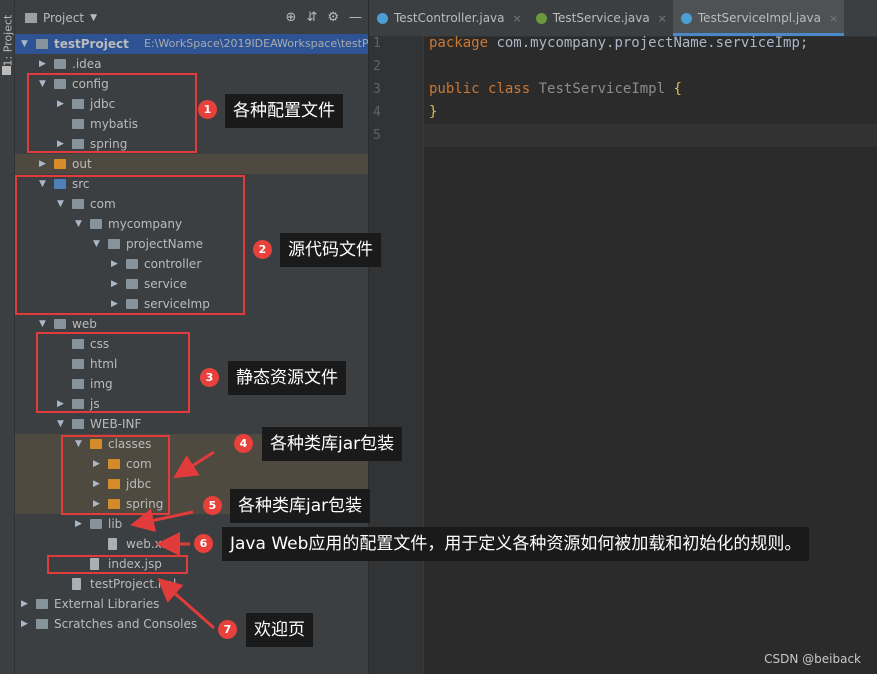 This screenshot has height=674, width=877. I want to click on src-highlight-box, so click(130, 245).